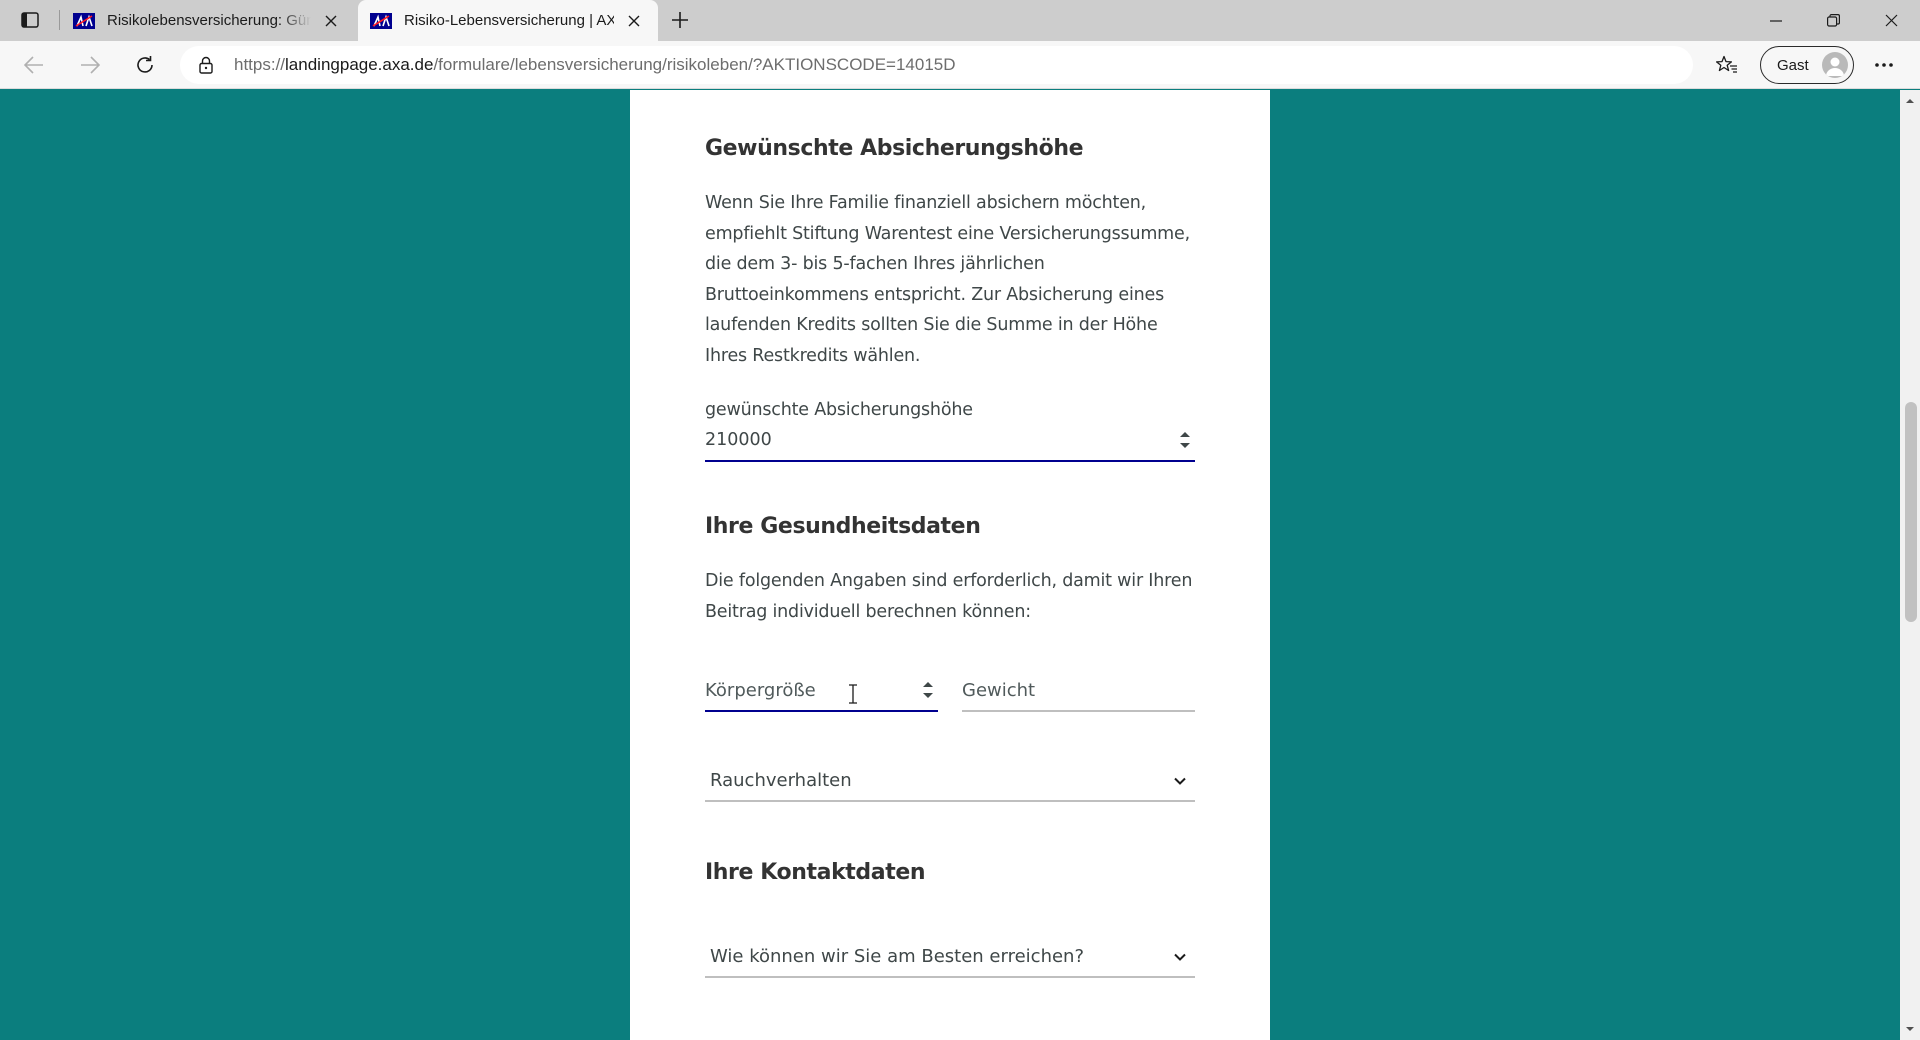  I want to click on tab-title: Risikolebensversicherung: Günstig, so click(209, 20).